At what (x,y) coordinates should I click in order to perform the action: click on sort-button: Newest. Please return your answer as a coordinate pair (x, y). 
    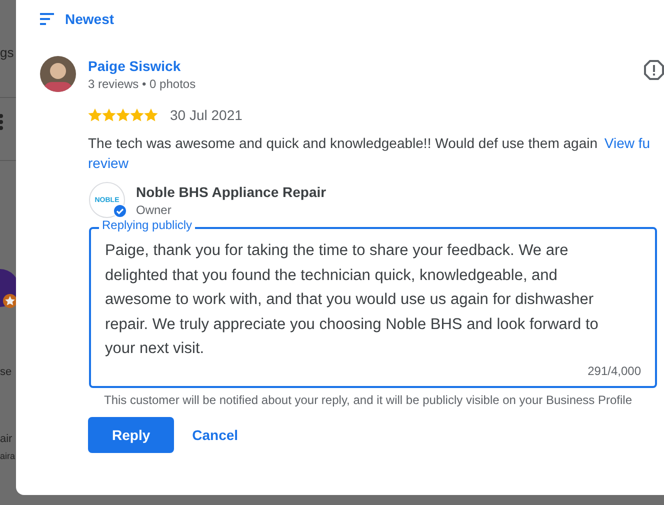
    Looking at the image, I should click on (77, 19).